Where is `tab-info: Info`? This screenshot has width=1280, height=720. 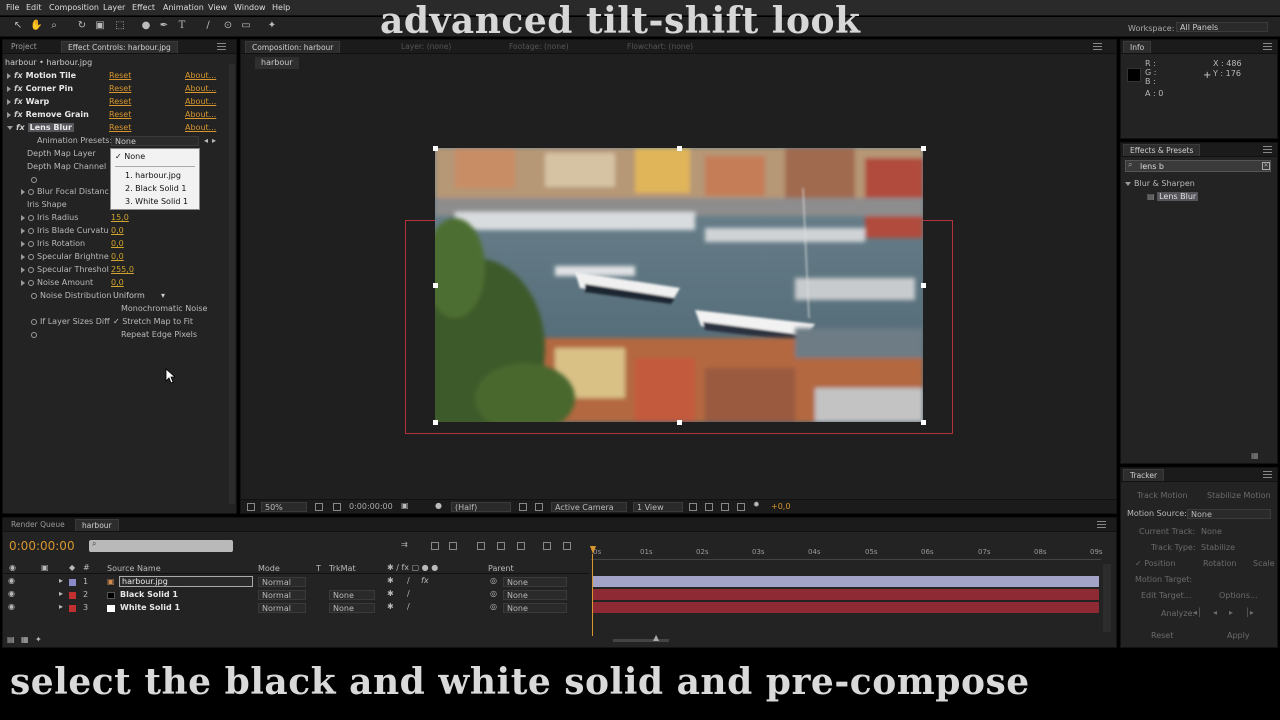 tab-info: Info is located at coordinates (1137, 47).